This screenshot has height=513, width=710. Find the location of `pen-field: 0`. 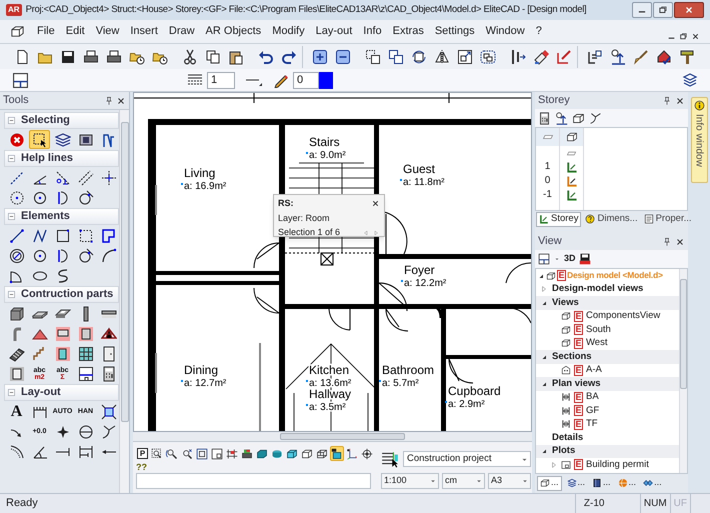

pen-field: 0 is located at coordinates (306, 80).